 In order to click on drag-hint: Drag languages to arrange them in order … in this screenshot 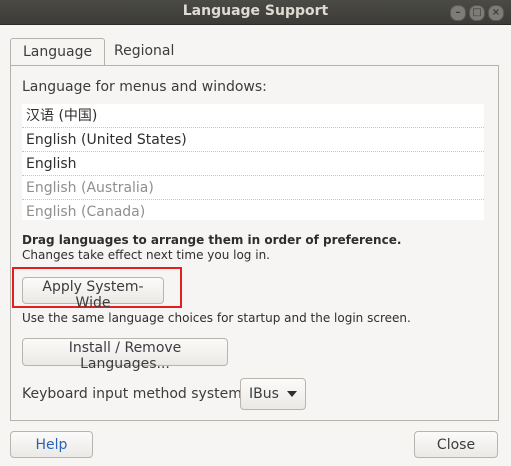, I will do `click(212, 240)`.